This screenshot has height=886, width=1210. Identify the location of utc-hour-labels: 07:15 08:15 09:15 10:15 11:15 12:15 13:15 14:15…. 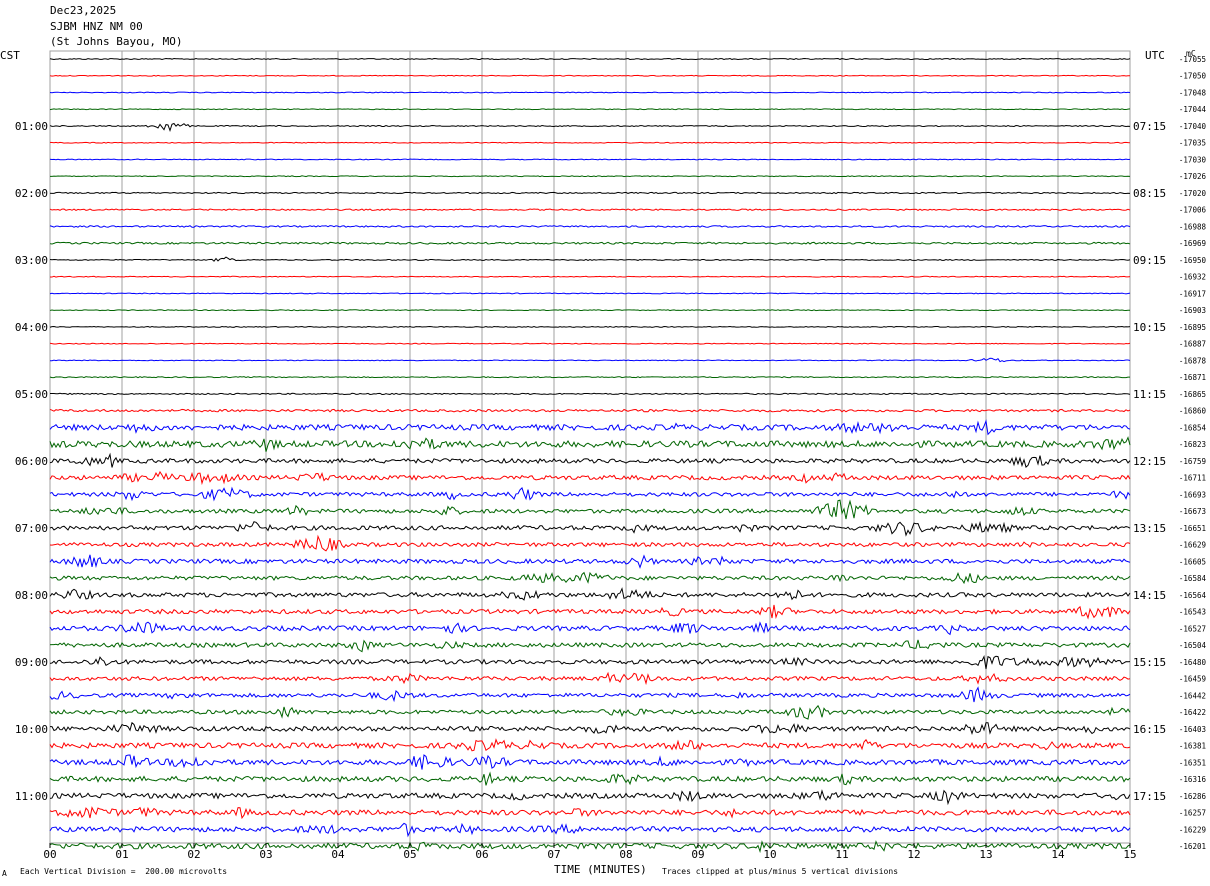
(1149, 461).